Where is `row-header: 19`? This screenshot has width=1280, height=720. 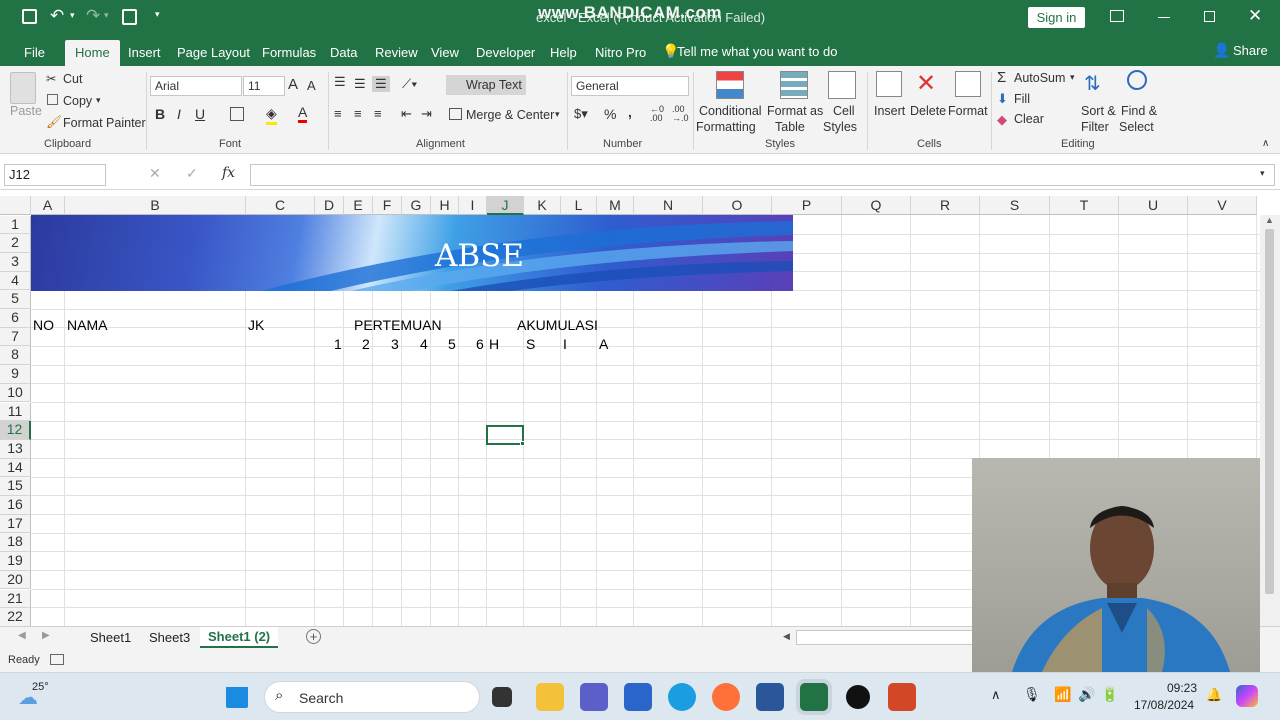 row-header: 19 is located at coordinates (15, 561).